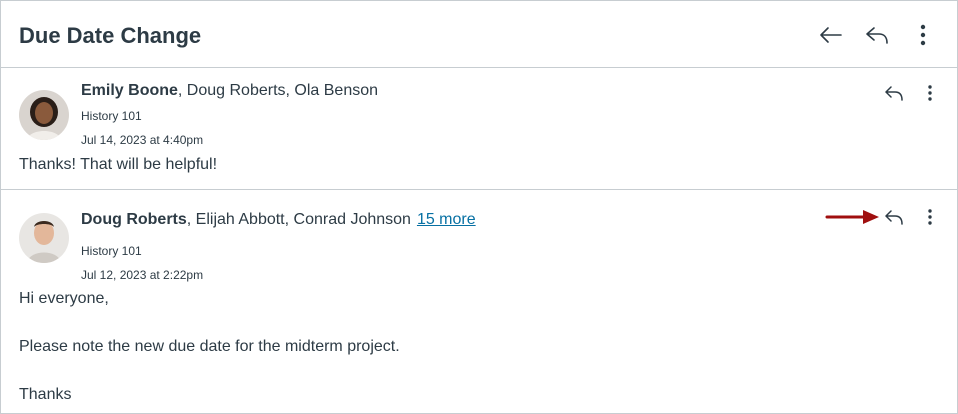 Image resolution: width=958 pixels, height=414 pixels. What do you see at coordinates (923, 35) in the screenshot?
I see `conversation-options-icon` at bounding box center [923, 35].